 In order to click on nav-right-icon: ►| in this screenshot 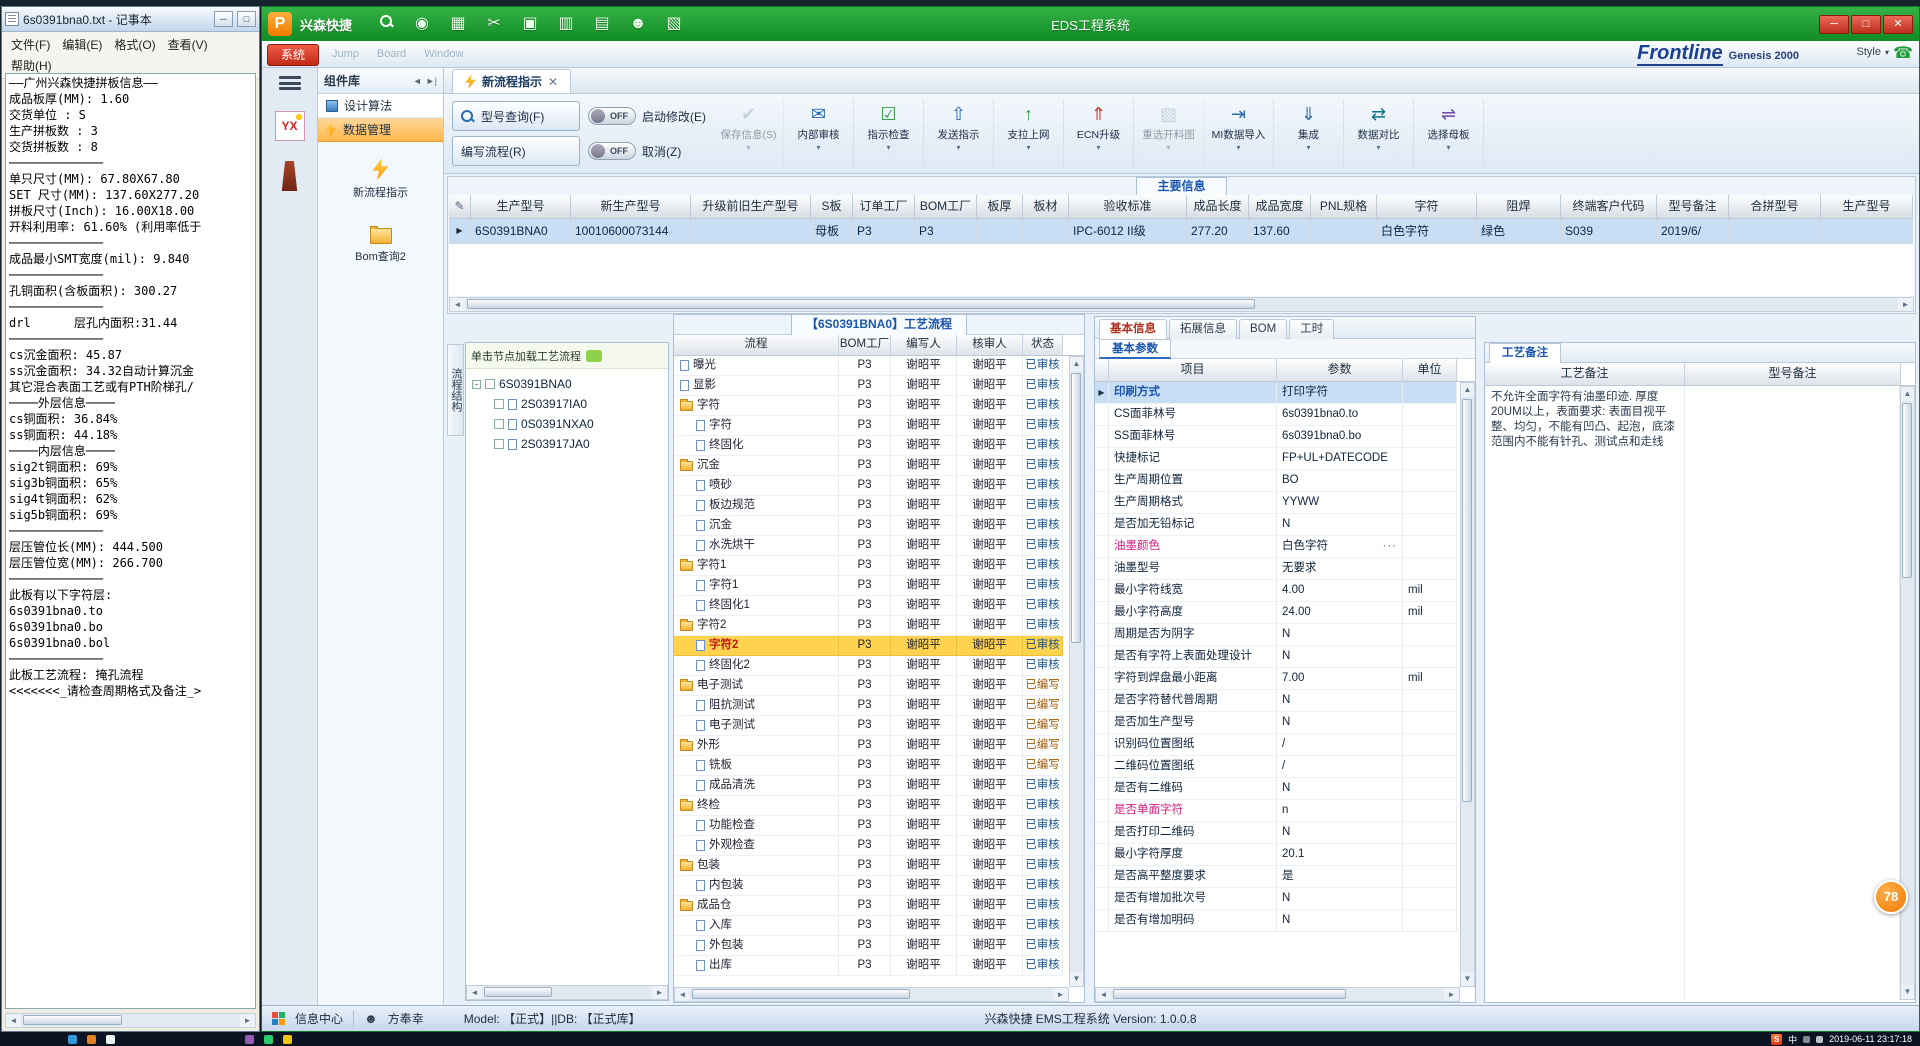, I will do `click(431, 81)`.